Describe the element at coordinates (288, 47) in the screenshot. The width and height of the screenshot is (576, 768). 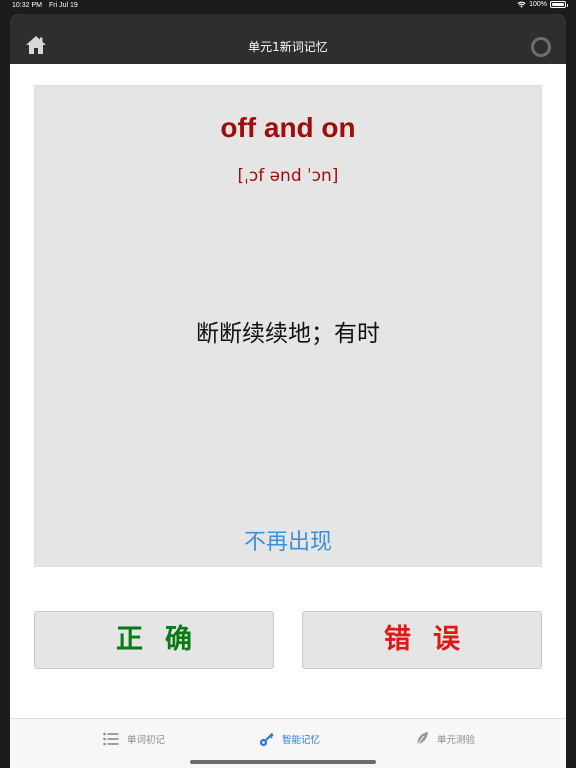
I see `page-title: 单元1新词记忆` at that location.